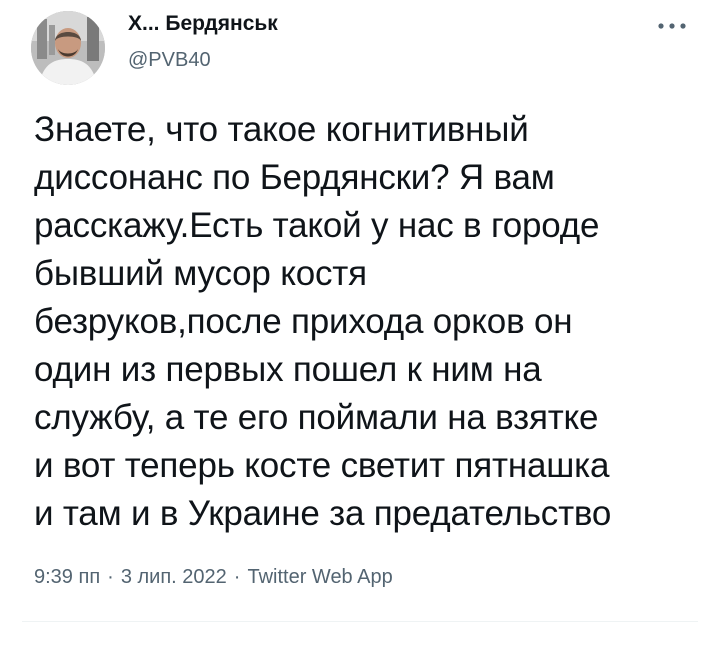 The width and height of the screenshot is (720, 649). I want to click on avatar, so click(68, 48).